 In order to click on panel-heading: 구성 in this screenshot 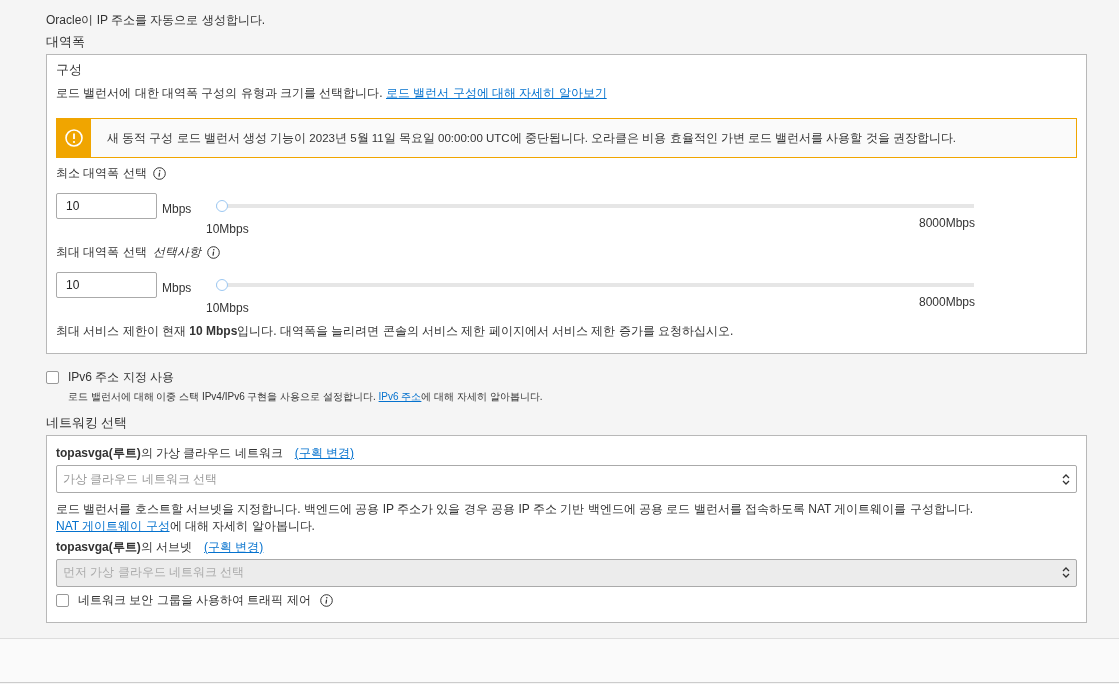, I will do `click(69, 70)`.